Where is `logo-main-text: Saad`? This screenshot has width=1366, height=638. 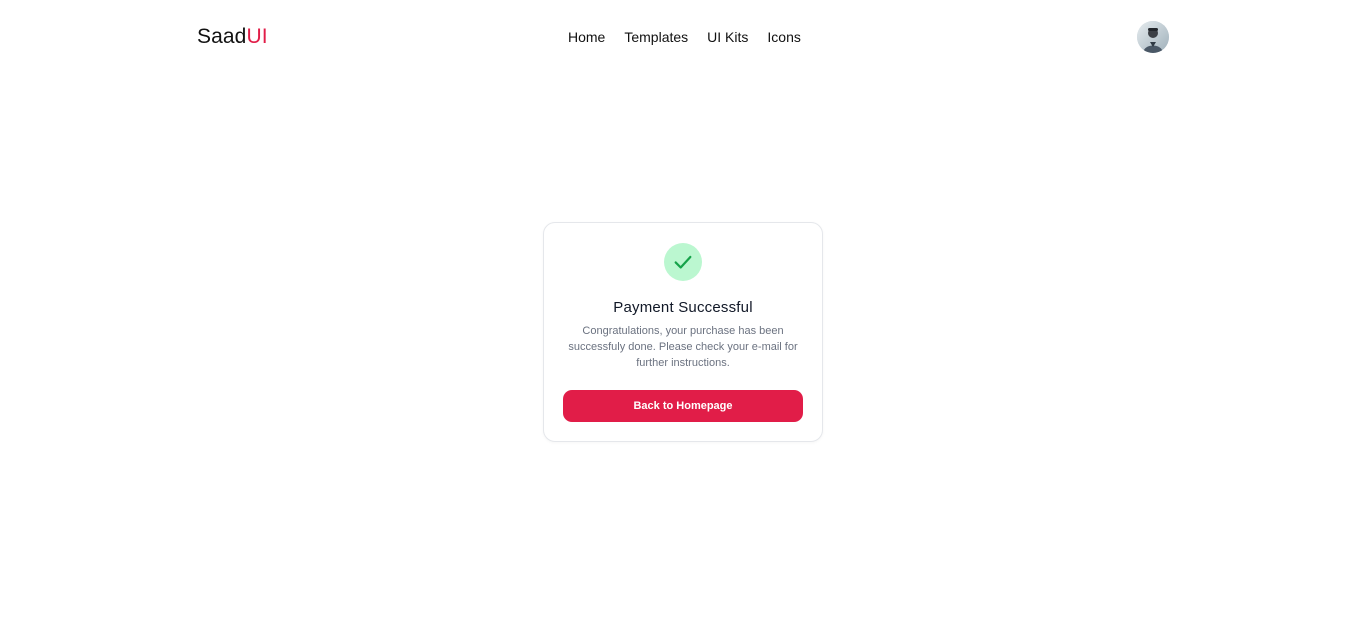 logo-main-text: Saad is located at coordinates (222, 36).